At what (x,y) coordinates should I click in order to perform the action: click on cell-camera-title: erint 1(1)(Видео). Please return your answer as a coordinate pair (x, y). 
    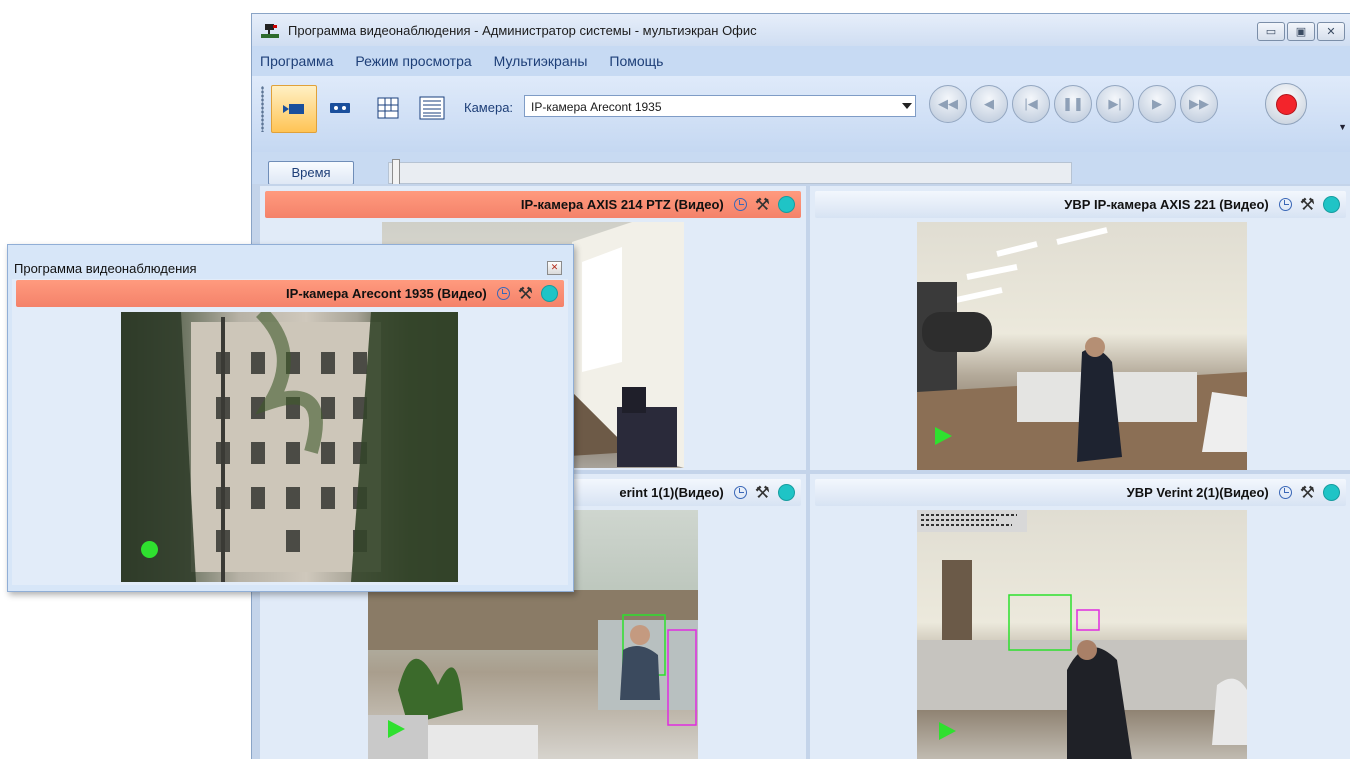
    Looking at the image, I should click on (671, 492).